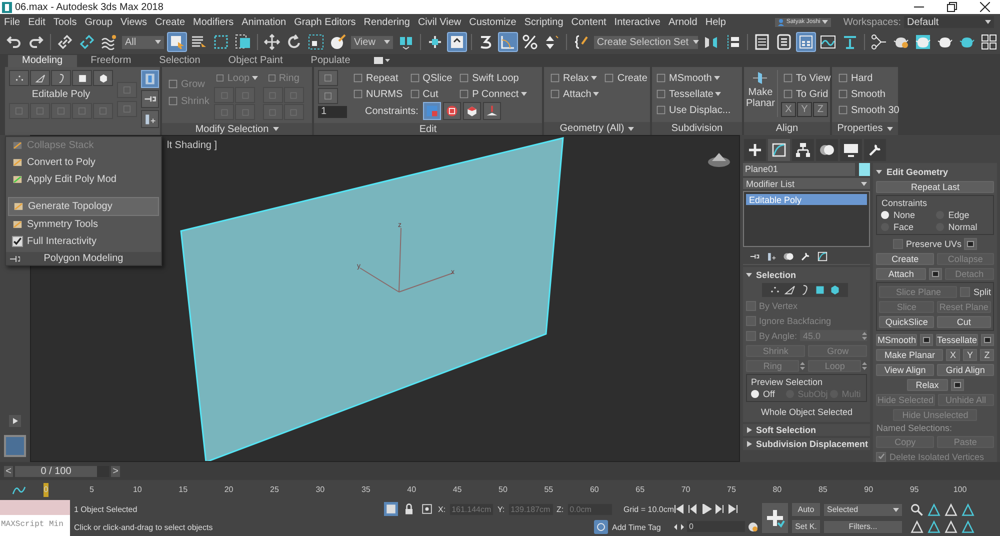 The height and width of the screenshot is (536, 1000). I want to click on radio-button: None, so click(907, 215).